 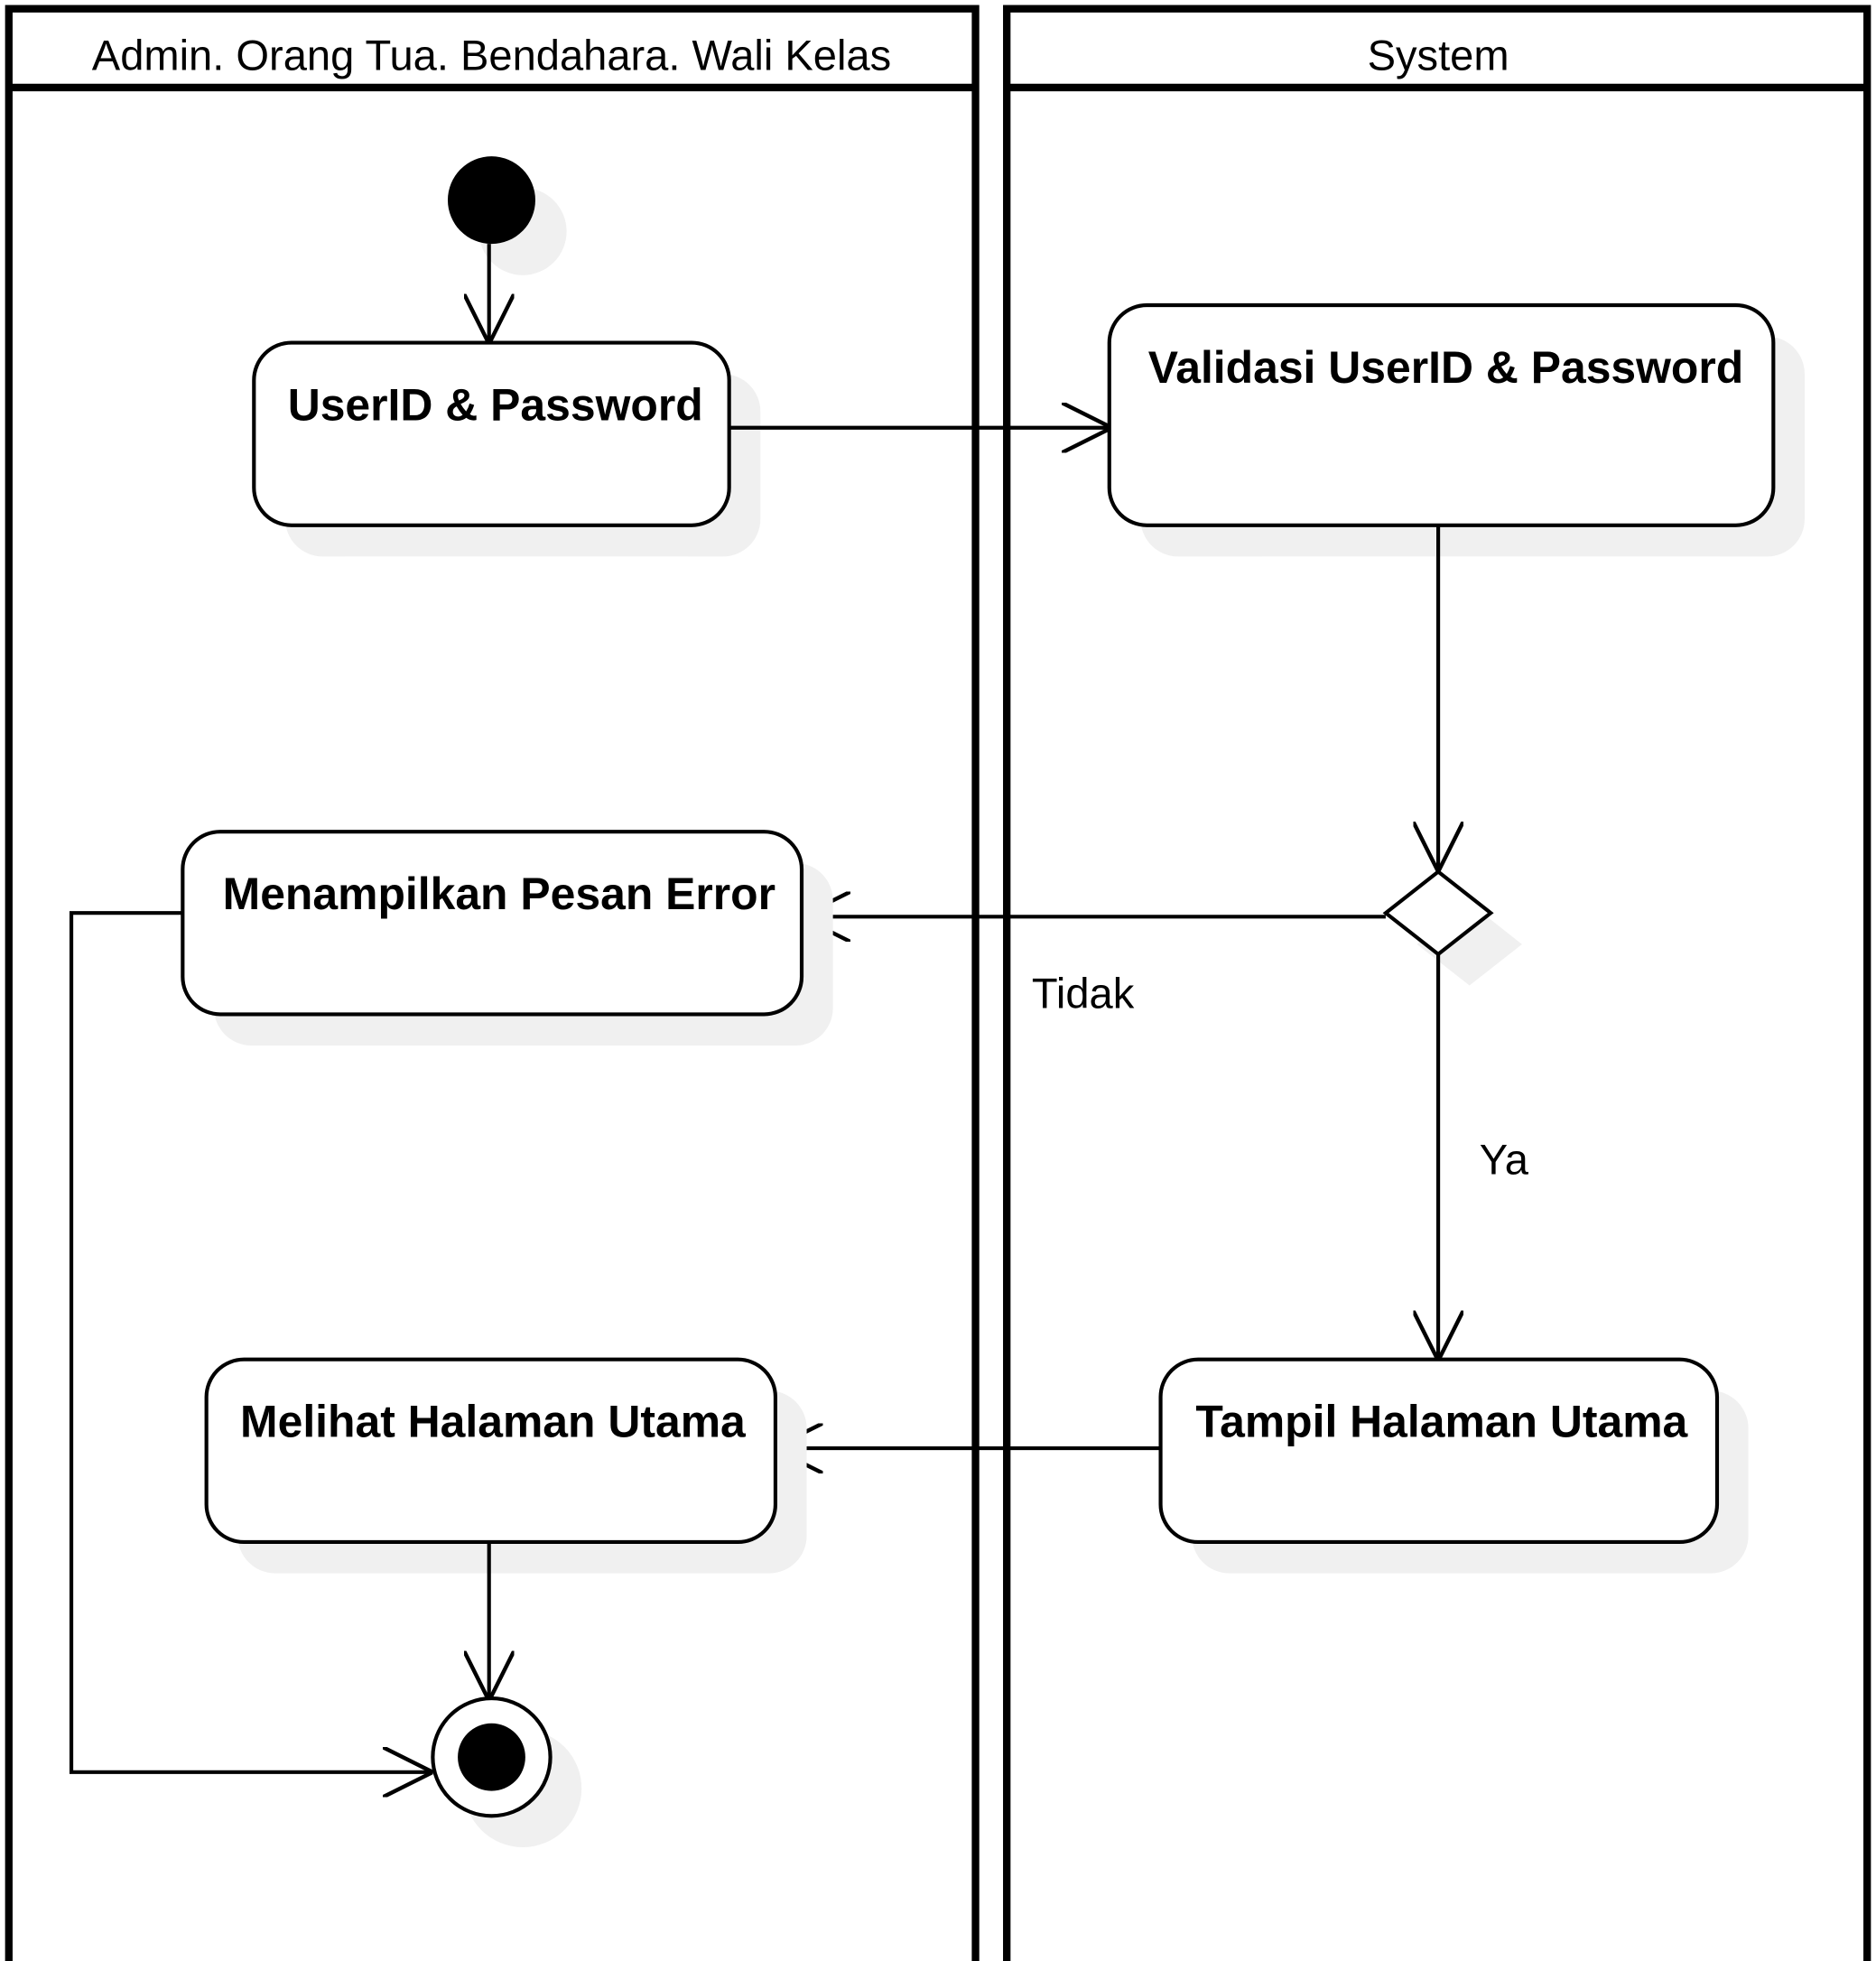 I want to click on activity-tampil-halaman-utama: Tampil Halaman Utama, so click(x=1454, y=1465).